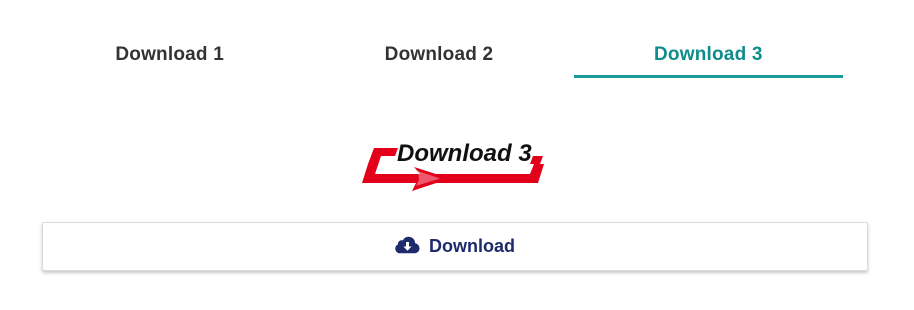  I want to click on tab-label: Download 3, so click(708, 54).